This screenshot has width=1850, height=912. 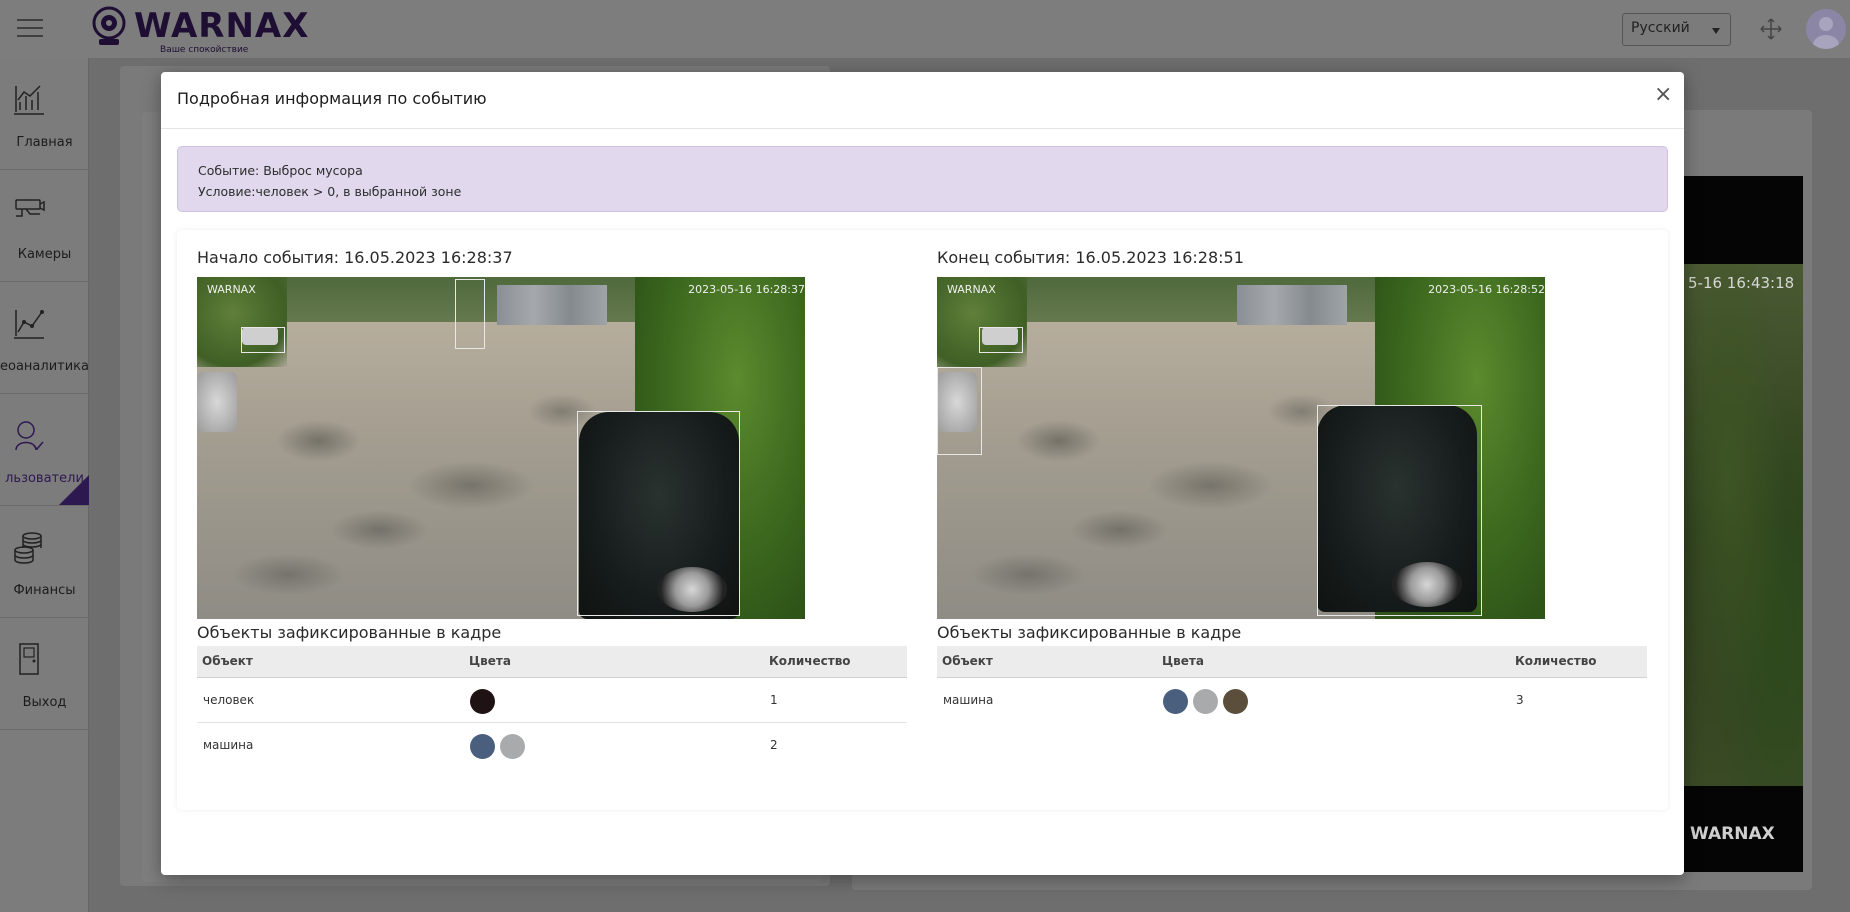 I want to click on video-frame, so click(x=1741, y=525).